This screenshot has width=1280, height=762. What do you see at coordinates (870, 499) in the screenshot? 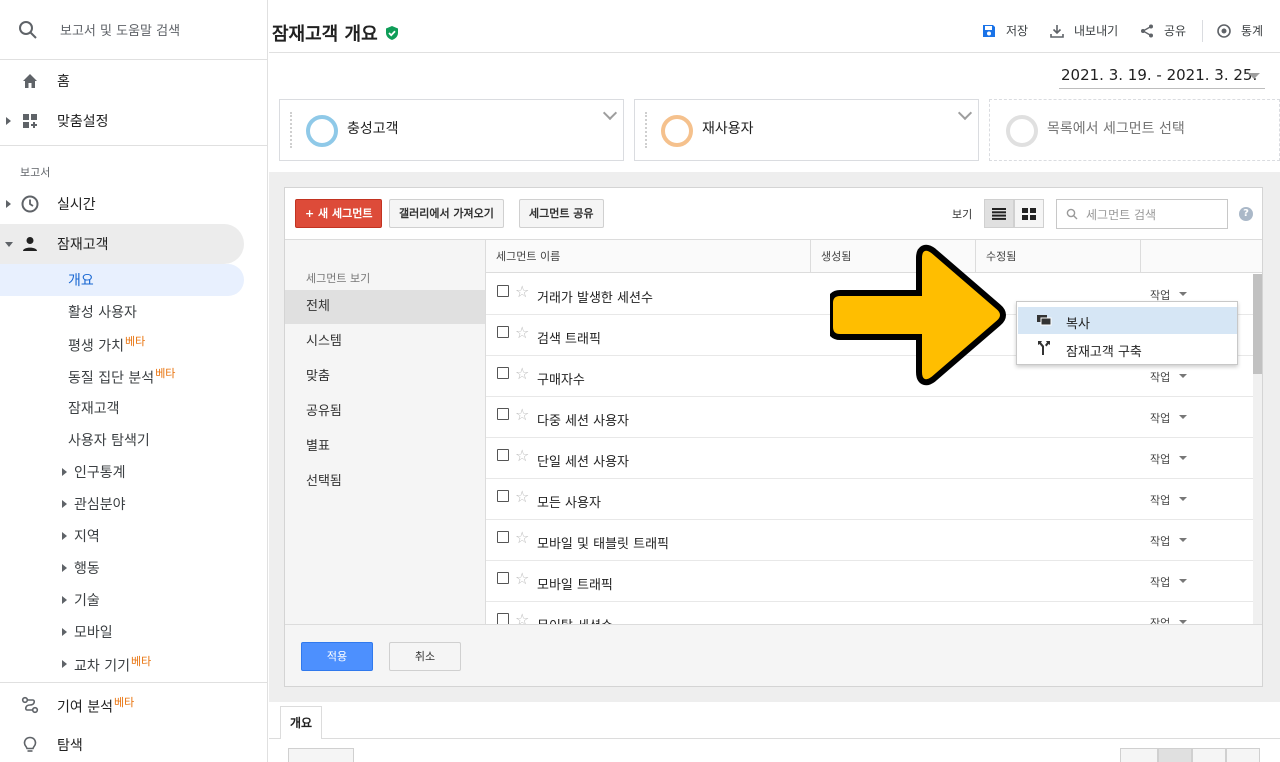
I see `table-row: ☆ 모든 사용자 작업` at bounding box center [870, 499].